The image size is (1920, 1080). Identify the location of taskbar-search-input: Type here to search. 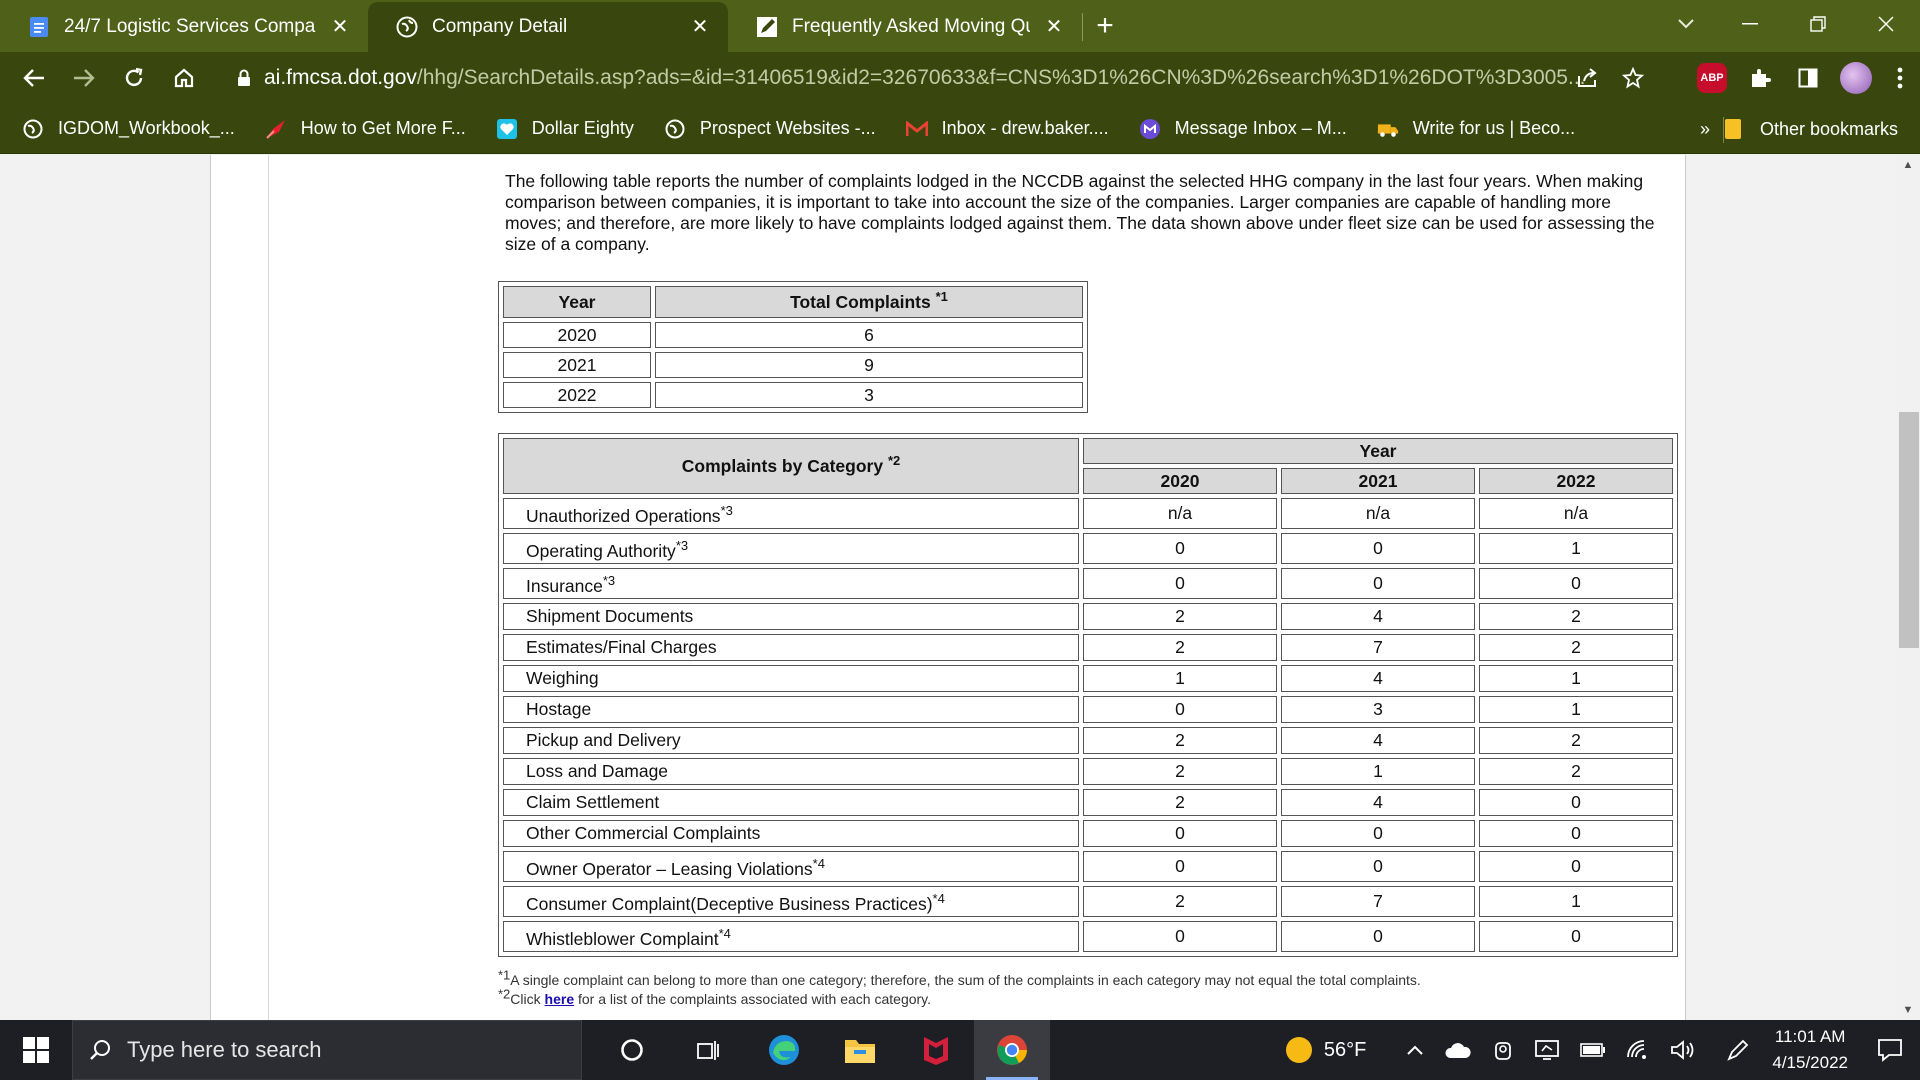
(327, 1050).